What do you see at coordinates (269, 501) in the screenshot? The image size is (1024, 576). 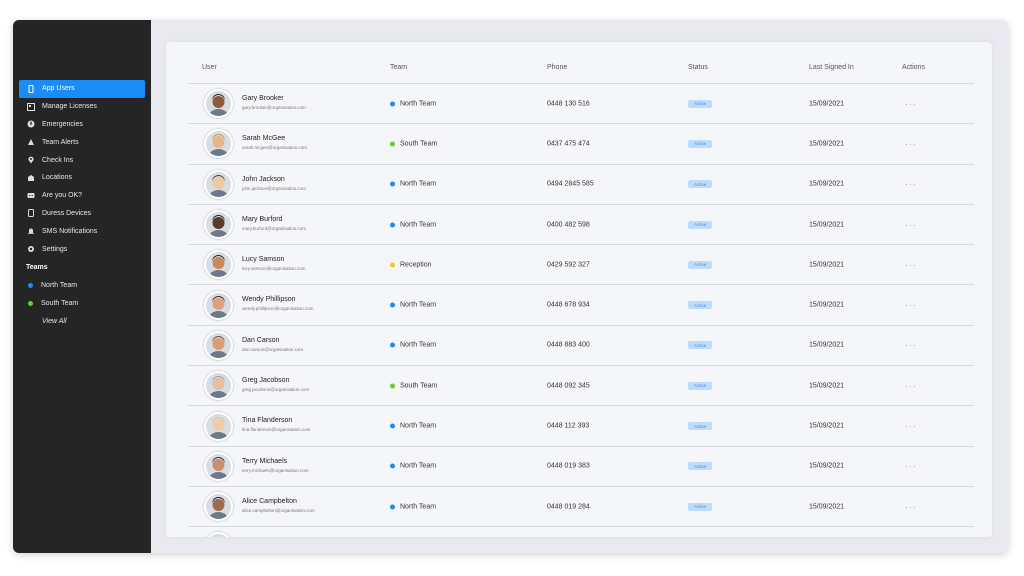 I see `user-name: Alice Campbelton` at bounding box center [269, 501].